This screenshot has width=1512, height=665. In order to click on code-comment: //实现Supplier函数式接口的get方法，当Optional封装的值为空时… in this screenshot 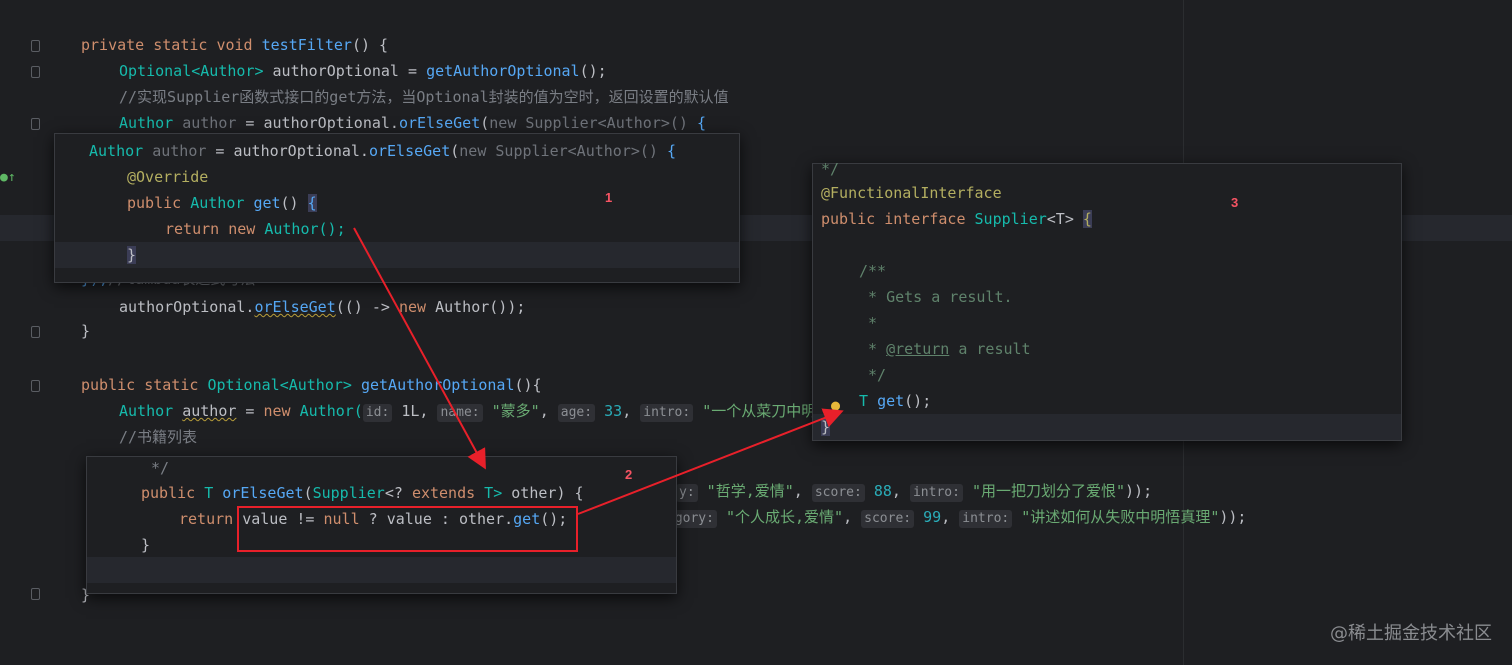, I will do `click(424, 97)`.